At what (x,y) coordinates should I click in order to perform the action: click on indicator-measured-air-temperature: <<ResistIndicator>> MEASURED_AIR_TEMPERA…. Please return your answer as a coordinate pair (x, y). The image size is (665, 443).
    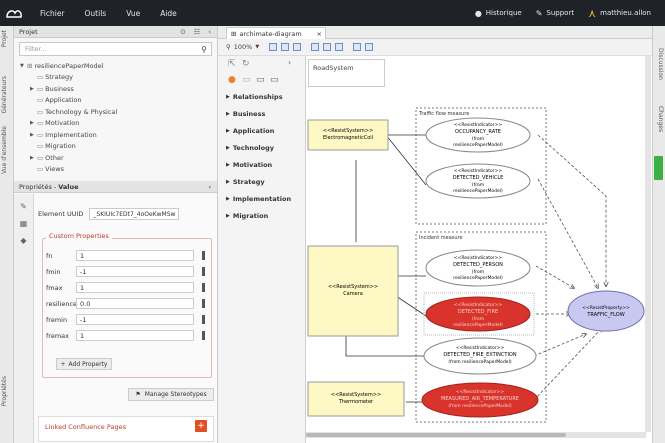
    Looking at the image, I should click on (480, 400).